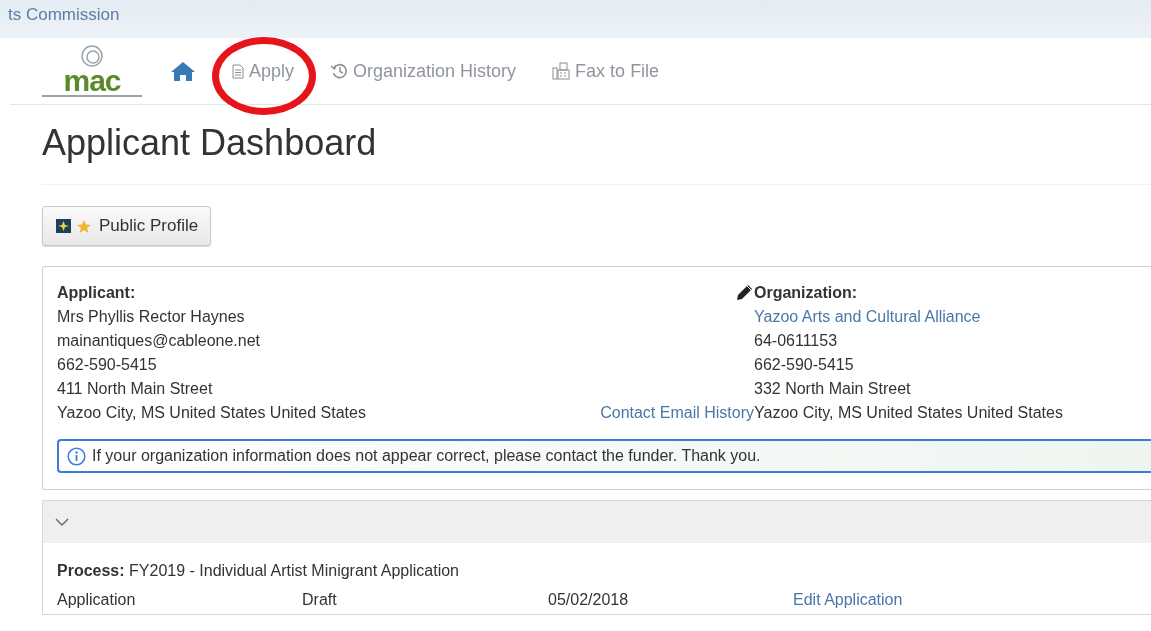 This screenshot has height=631, width=1151. I want to click on document-icon, so click(238, 71).